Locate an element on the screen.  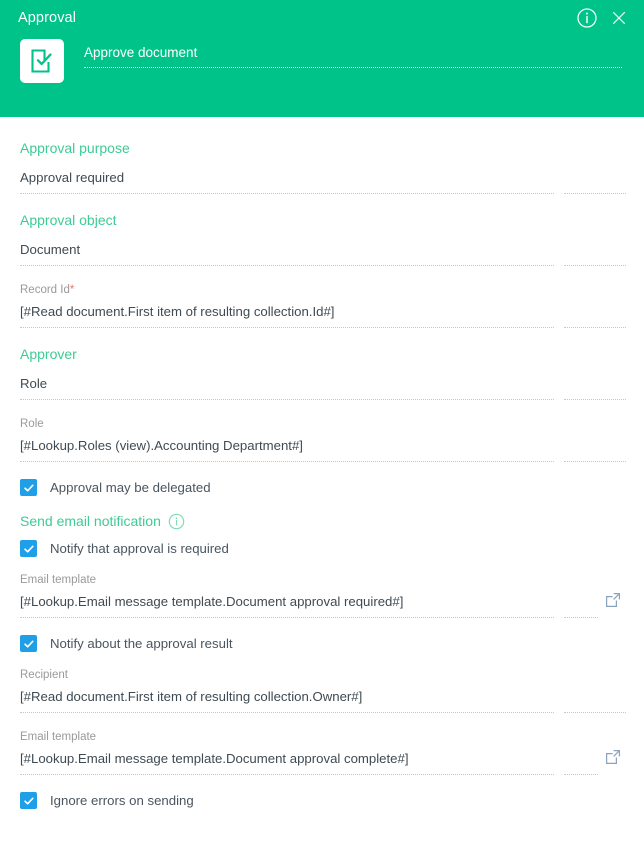
approver-label: Approver is located at coordinates (323, 354).